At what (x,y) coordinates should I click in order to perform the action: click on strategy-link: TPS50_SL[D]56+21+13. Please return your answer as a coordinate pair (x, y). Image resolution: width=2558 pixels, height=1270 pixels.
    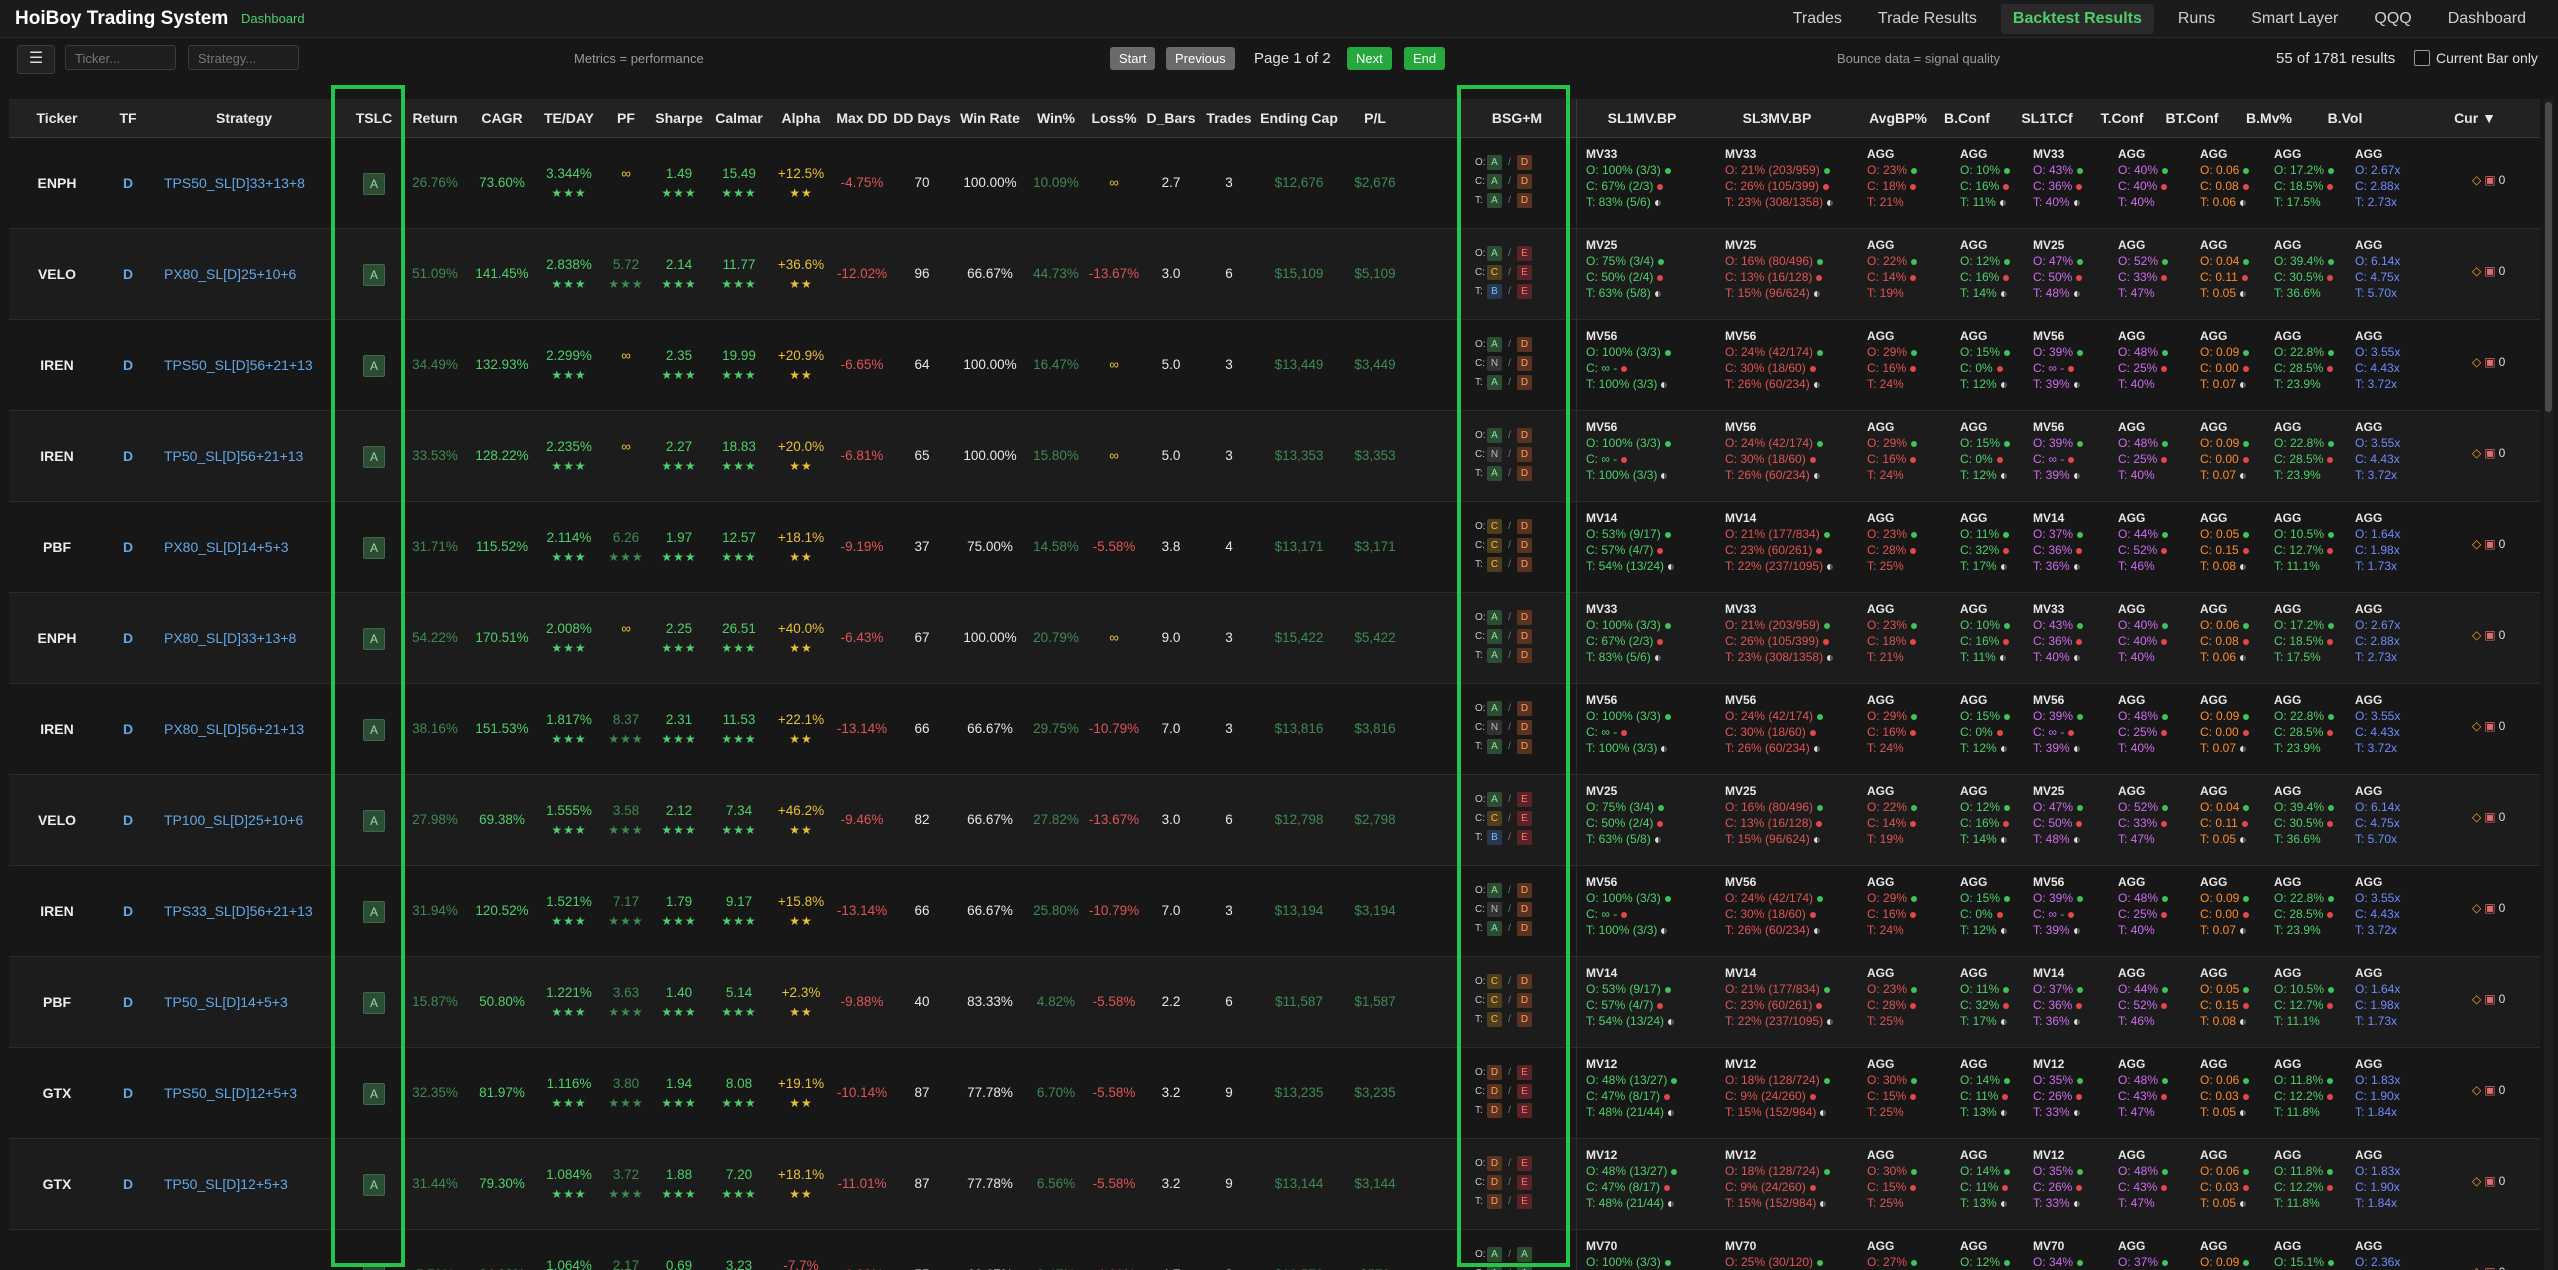
    Looking at the image, I should click on (238, 365).